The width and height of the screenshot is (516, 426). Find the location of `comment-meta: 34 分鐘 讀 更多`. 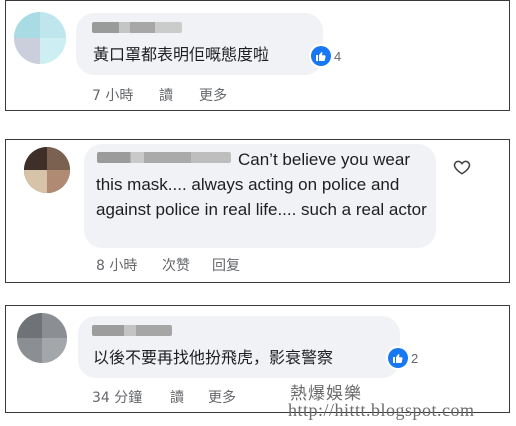

comment-meta: 34 分鐘 讀 更多 is located at coordinates (164, 397).